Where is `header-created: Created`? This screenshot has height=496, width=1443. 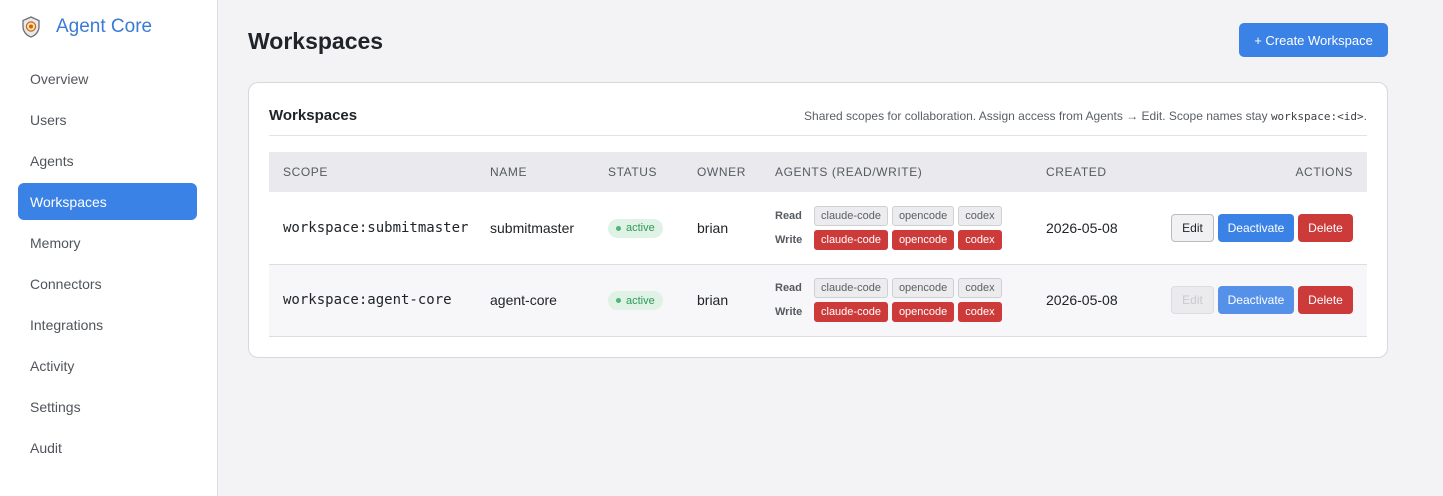 header-created: Created is located at coordinates (1090, 172).